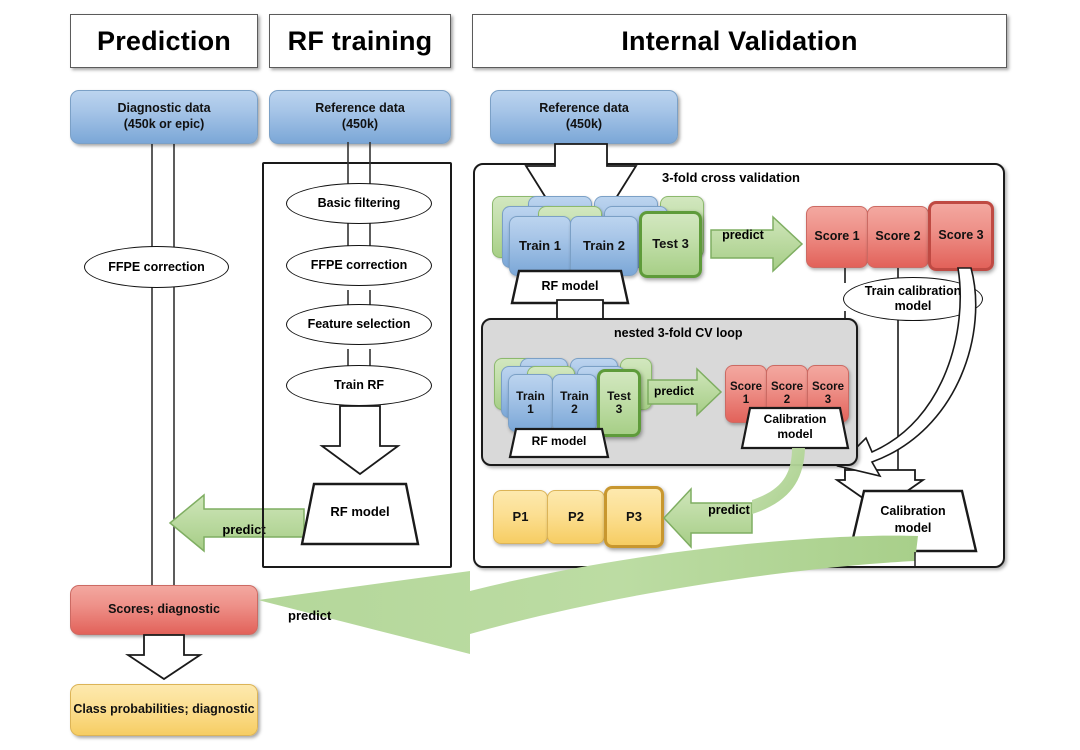  I want to click on probability-box-p3-label: P3, so click(634, 516).